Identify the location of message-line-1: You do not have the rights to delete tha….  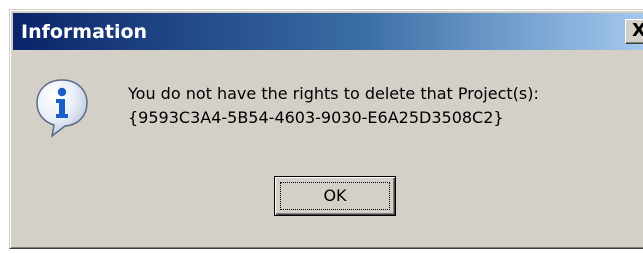
(333, 93).